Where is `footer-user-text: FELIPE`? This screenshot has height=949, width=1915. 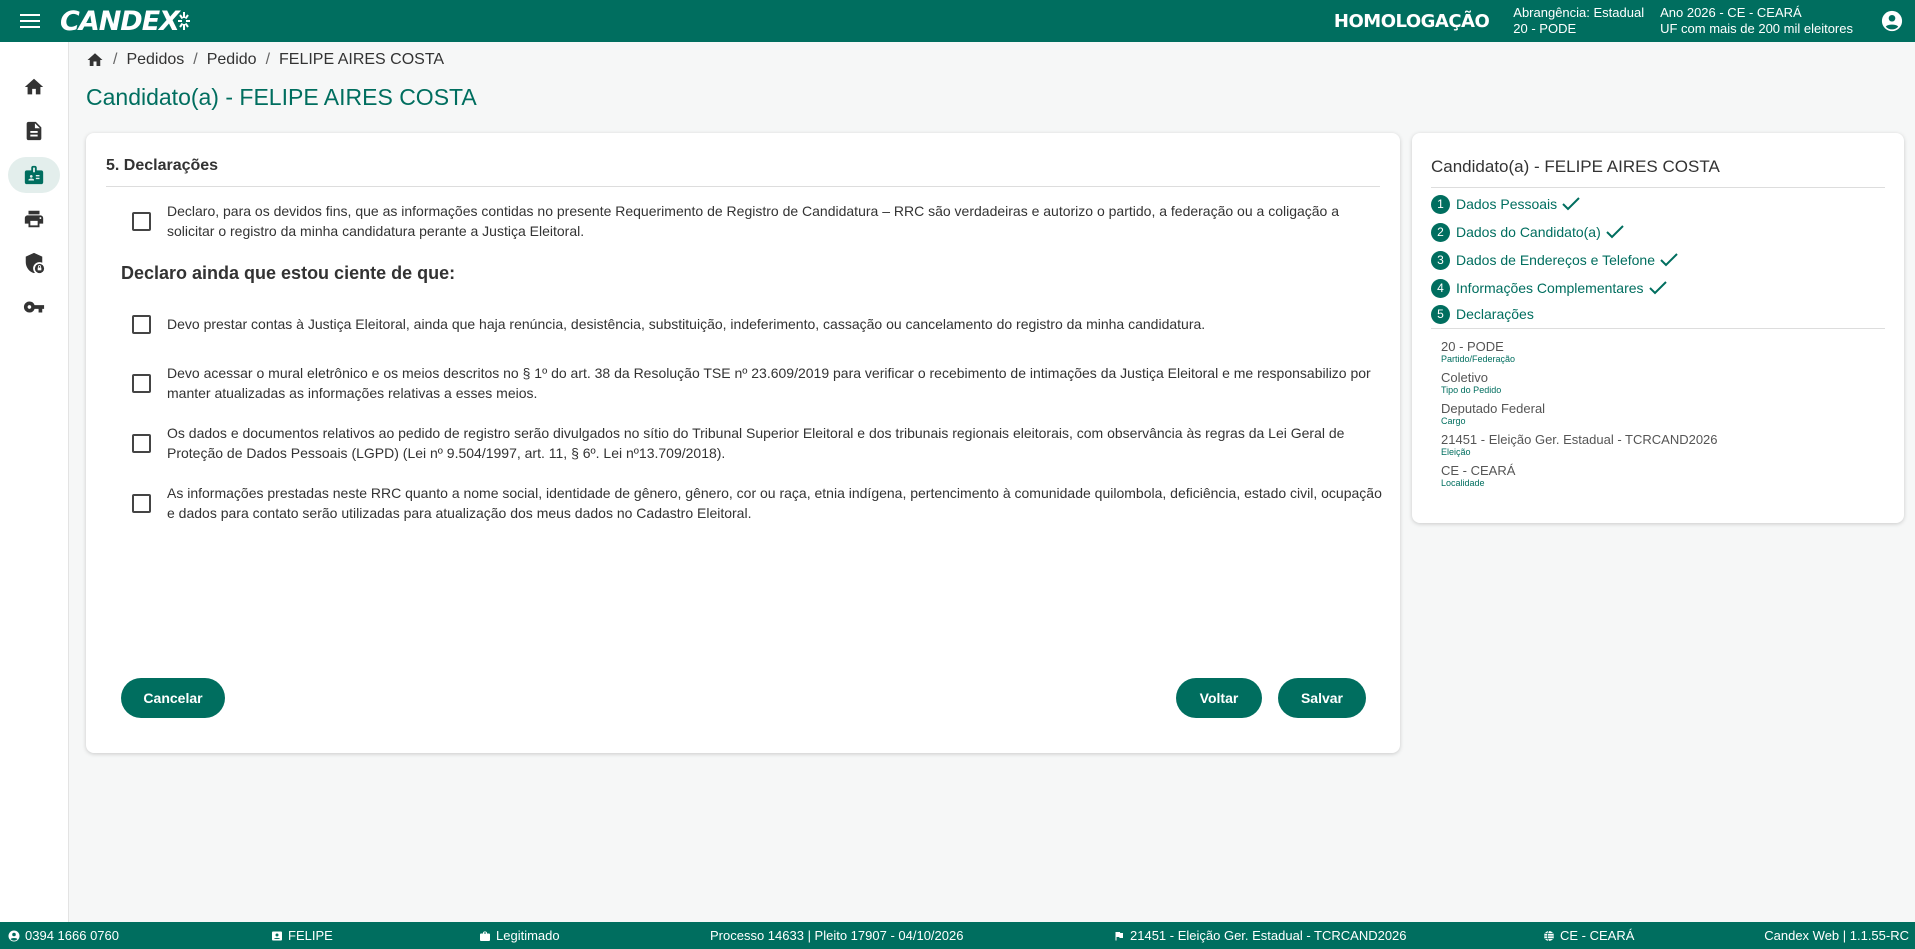 footer-user-text: FELIPE is located at coordinates (310, 935).